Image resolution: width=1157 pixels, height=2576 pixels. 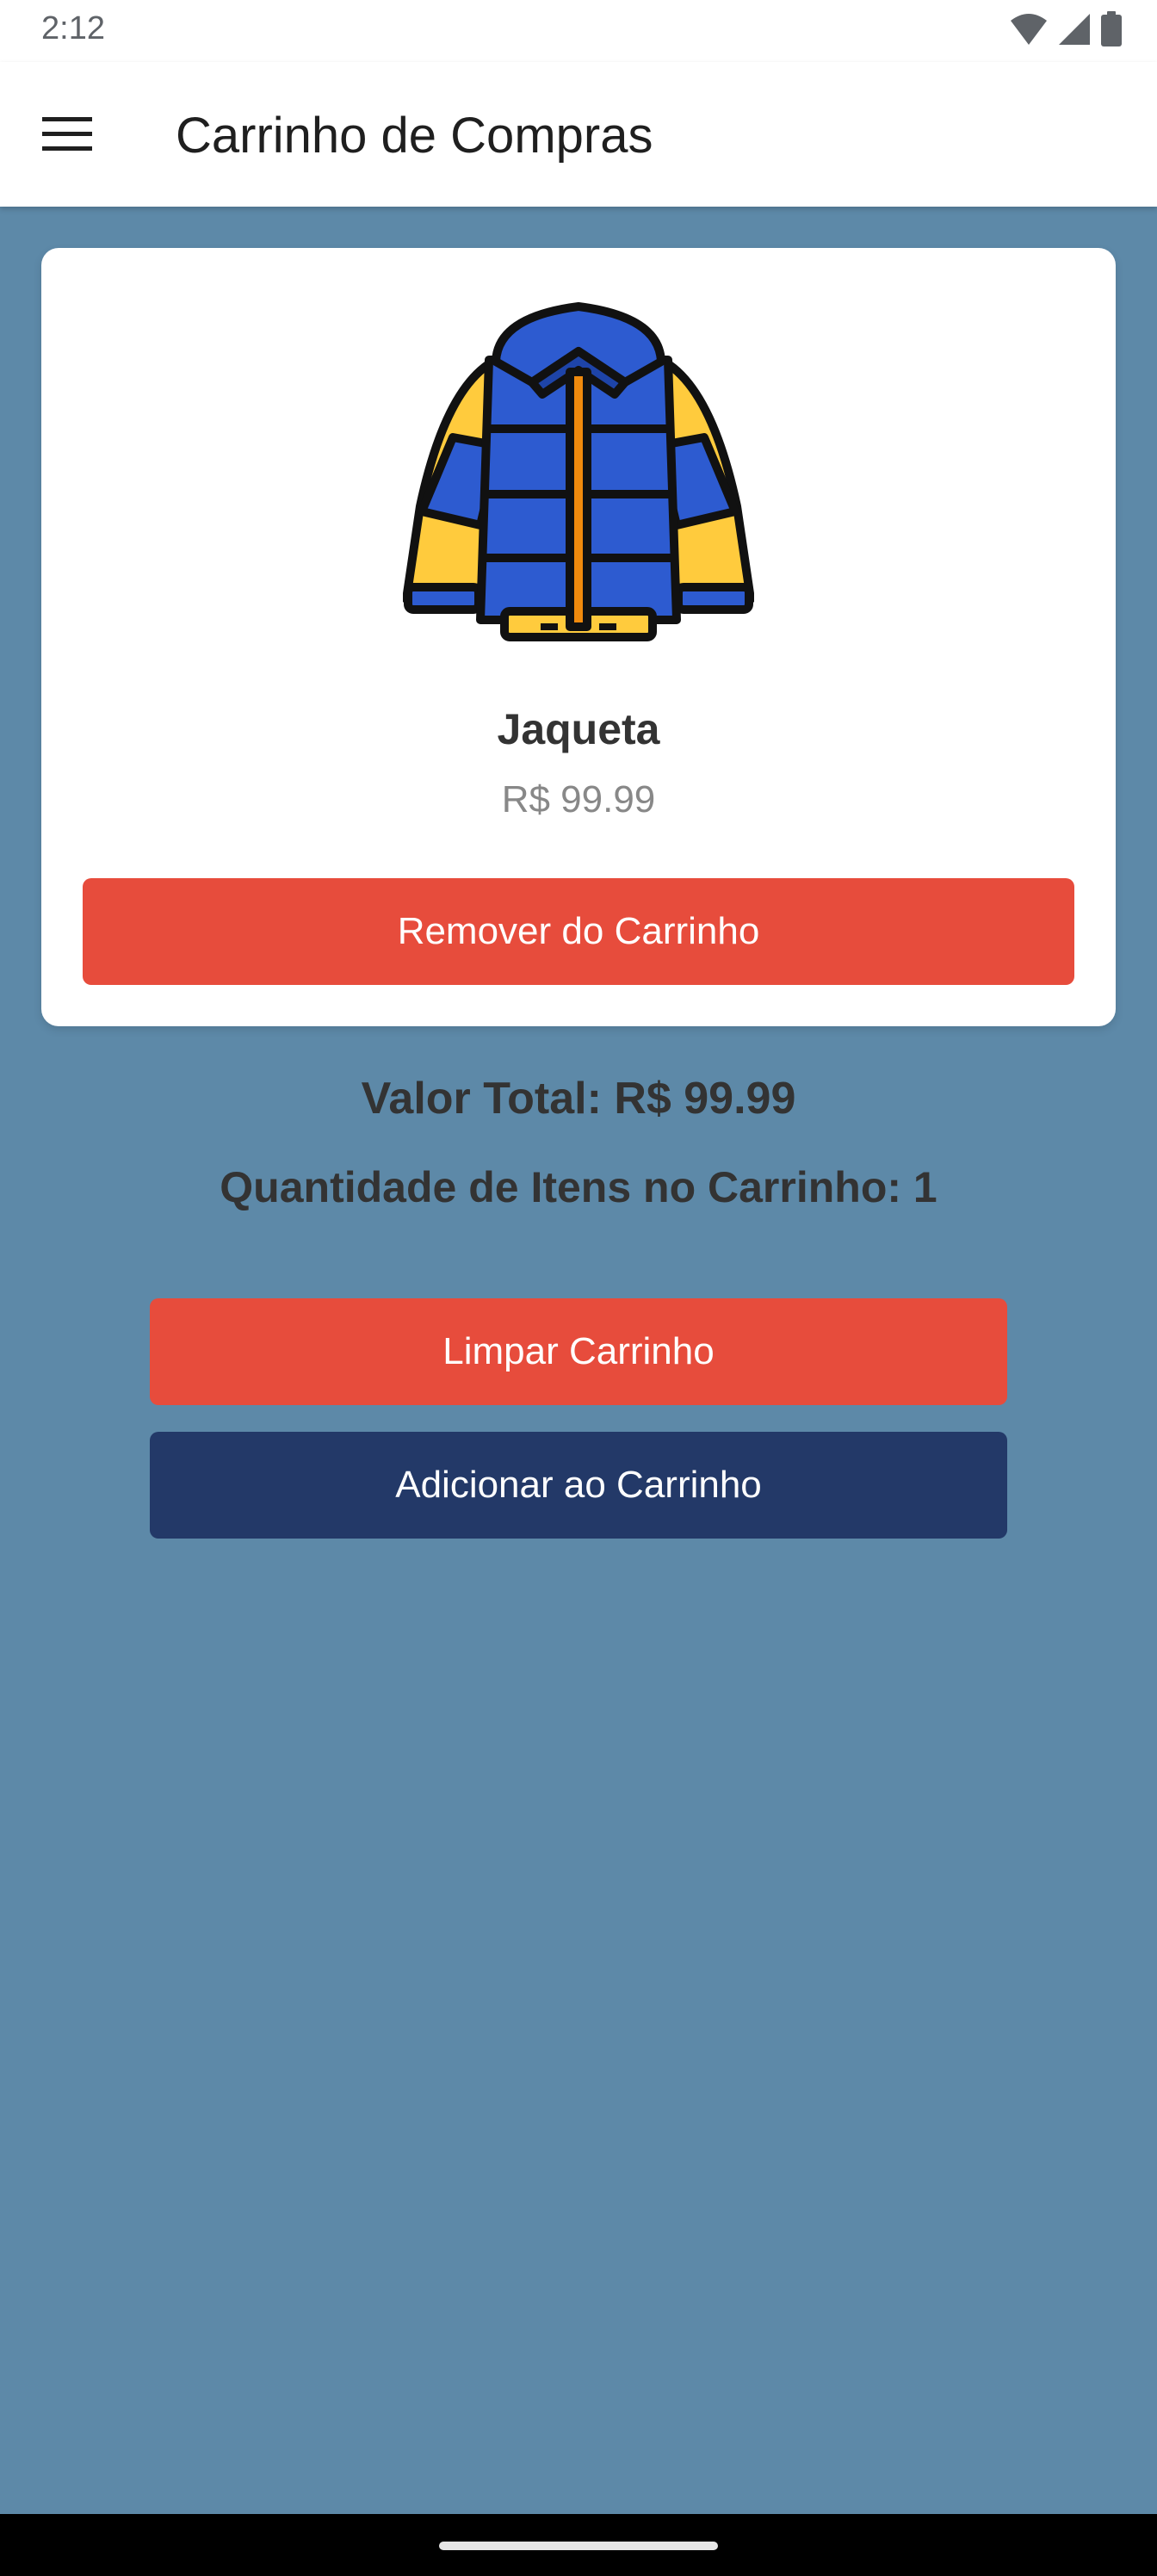 What do you see at coordinates (579, 1099) in the screenshot?
I see `cart-total: Valor Total: R$ 99.99` at bounding box center [579, 1099].